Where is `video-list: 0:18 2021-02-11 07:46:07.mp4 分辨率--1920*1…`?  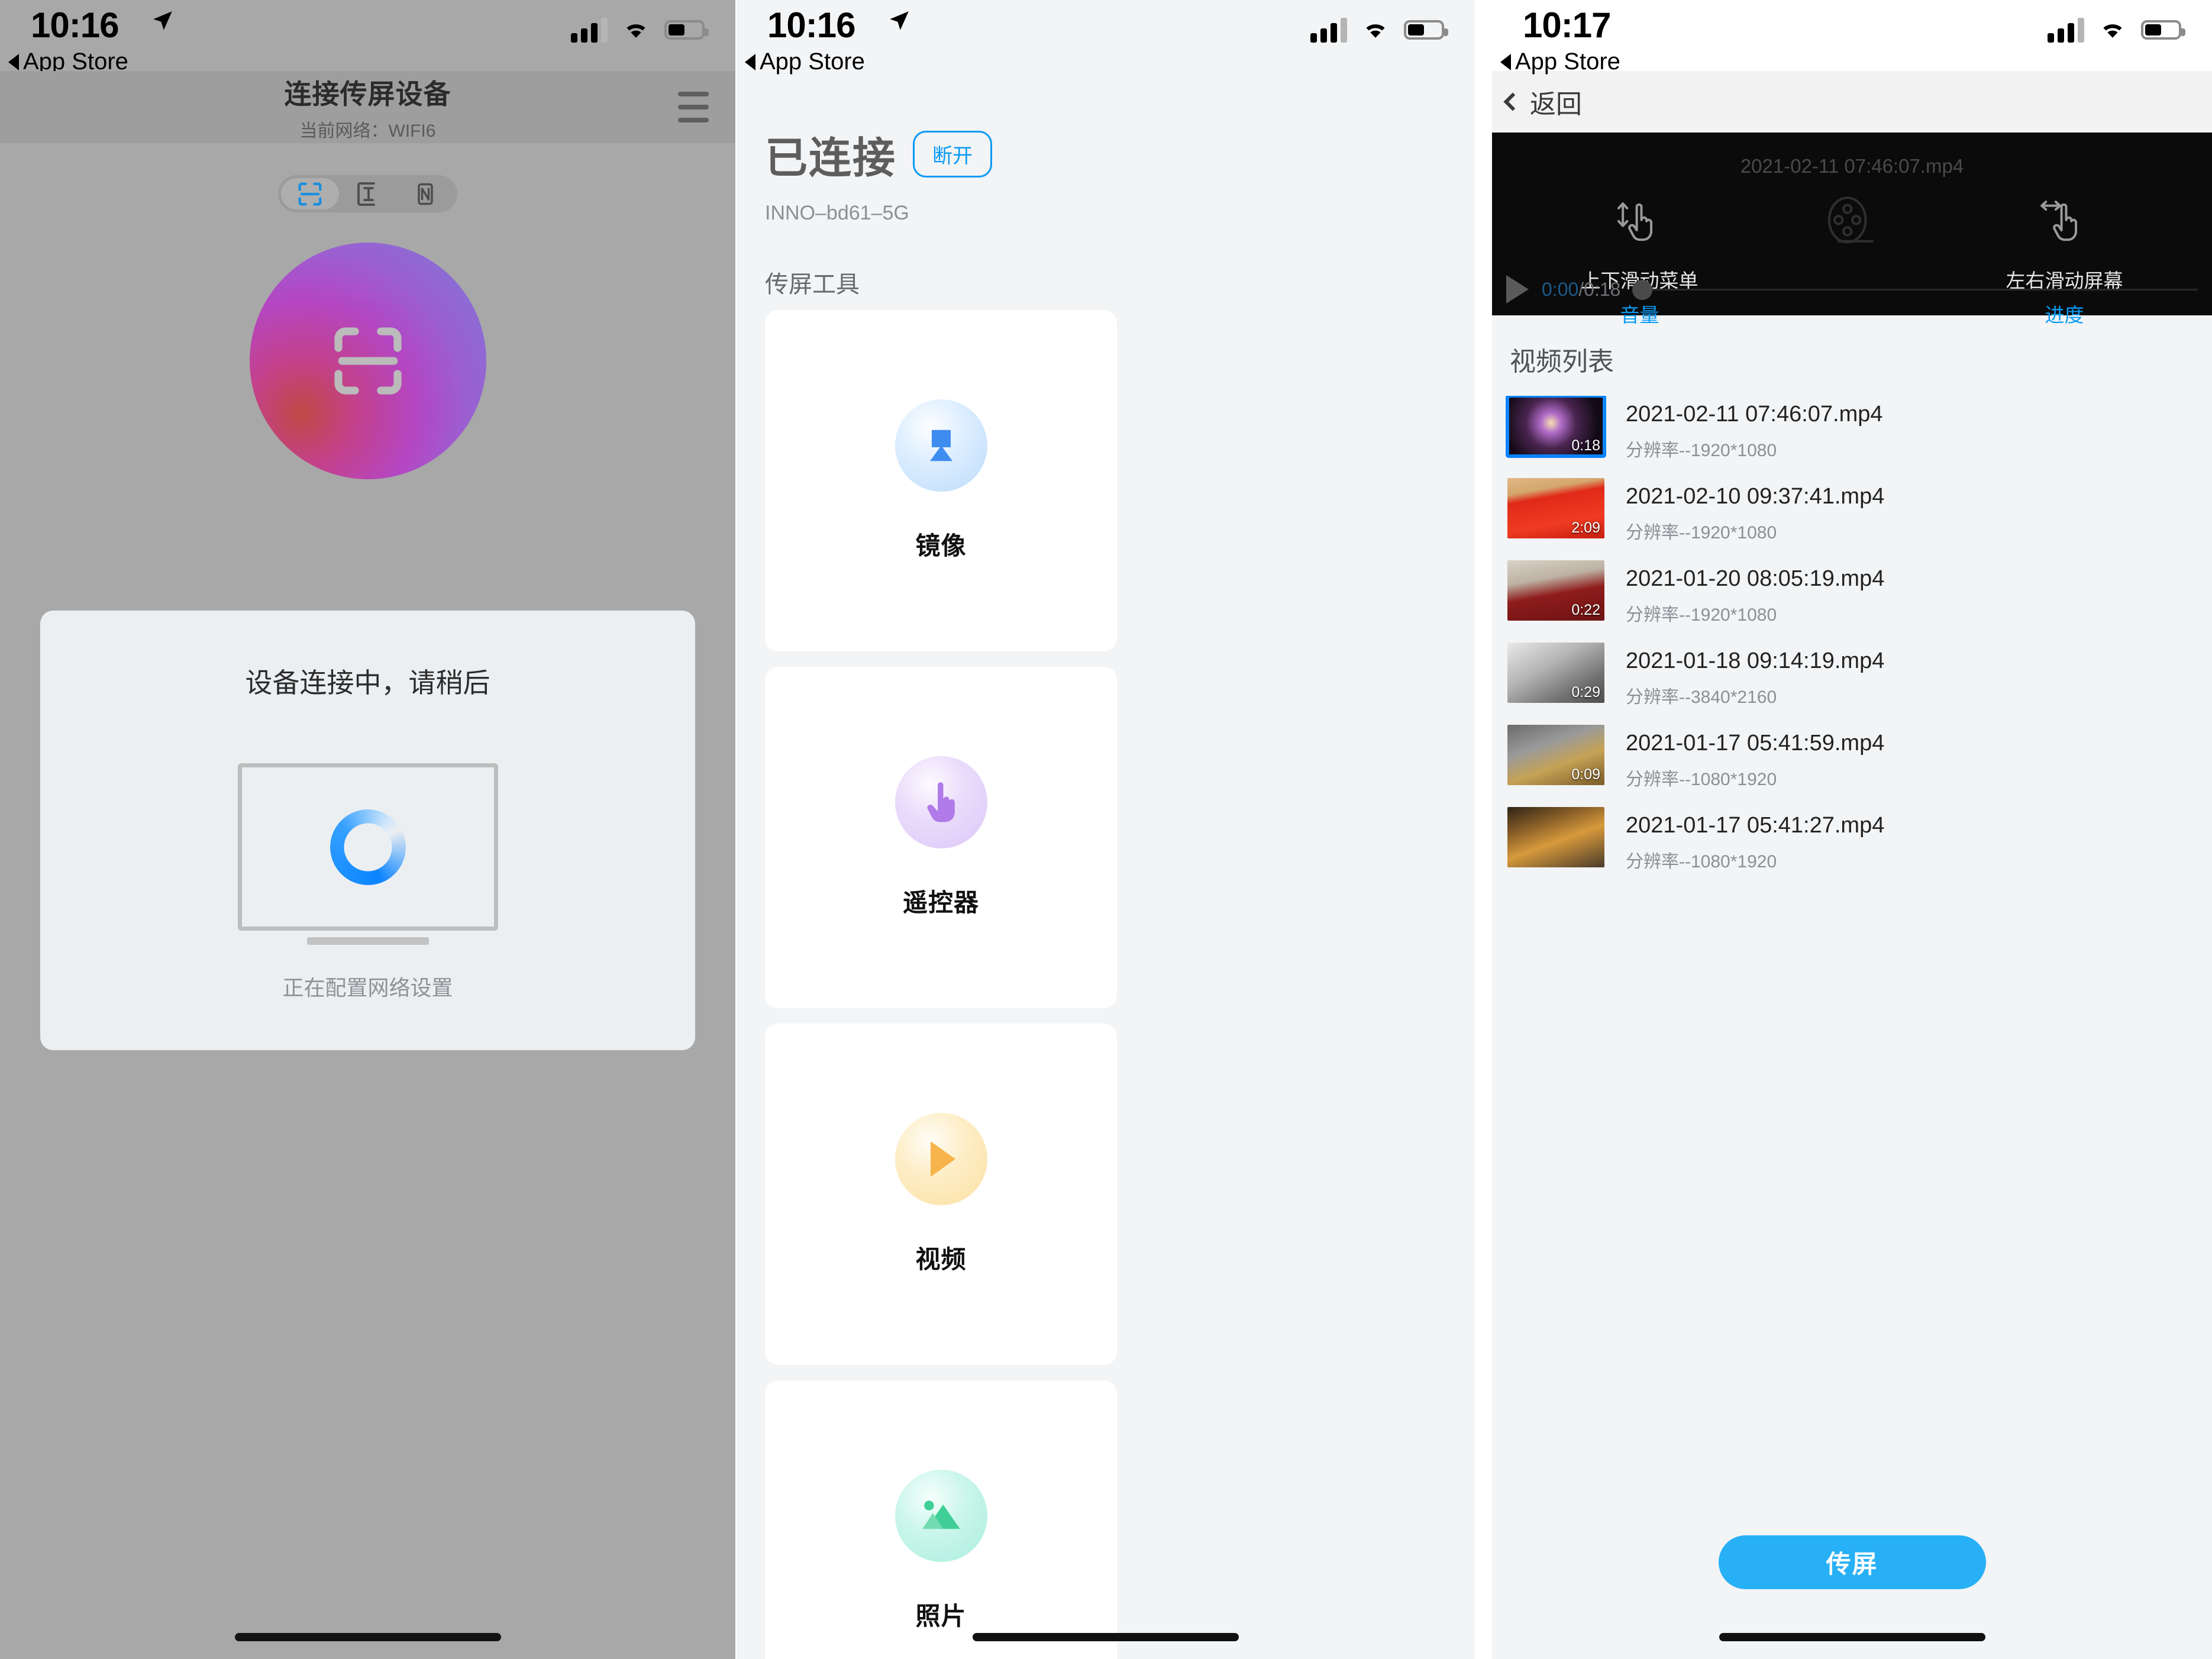 video-list: 0:18 2021-02-11 07:46:07.mp4 分辨率--1920*1… is located at coordinates (1852, 729).